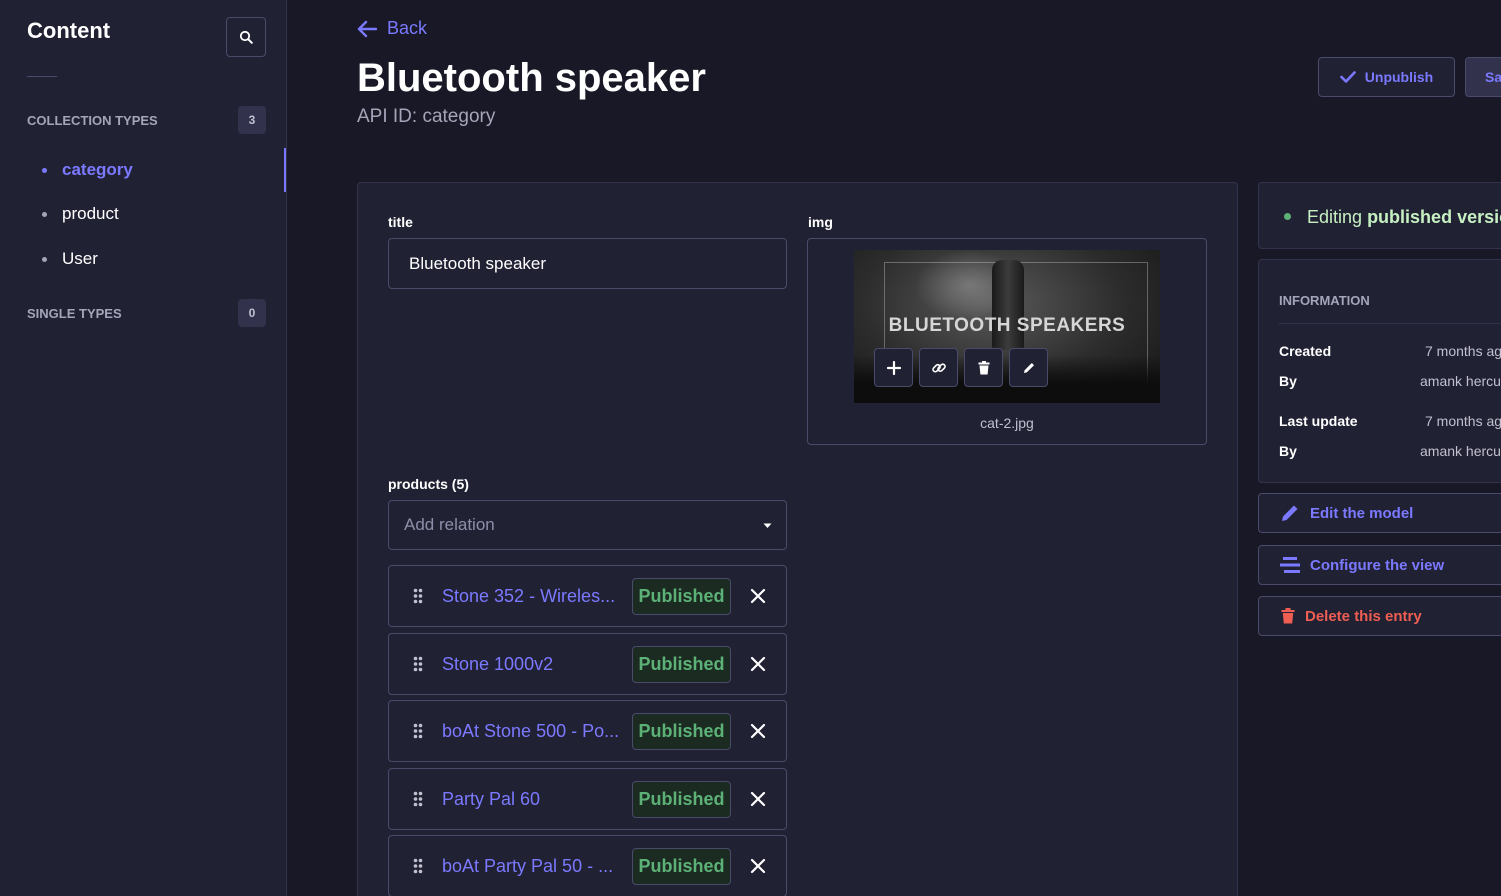  I want to click on sidebar-title: Content, so click(69, 30).